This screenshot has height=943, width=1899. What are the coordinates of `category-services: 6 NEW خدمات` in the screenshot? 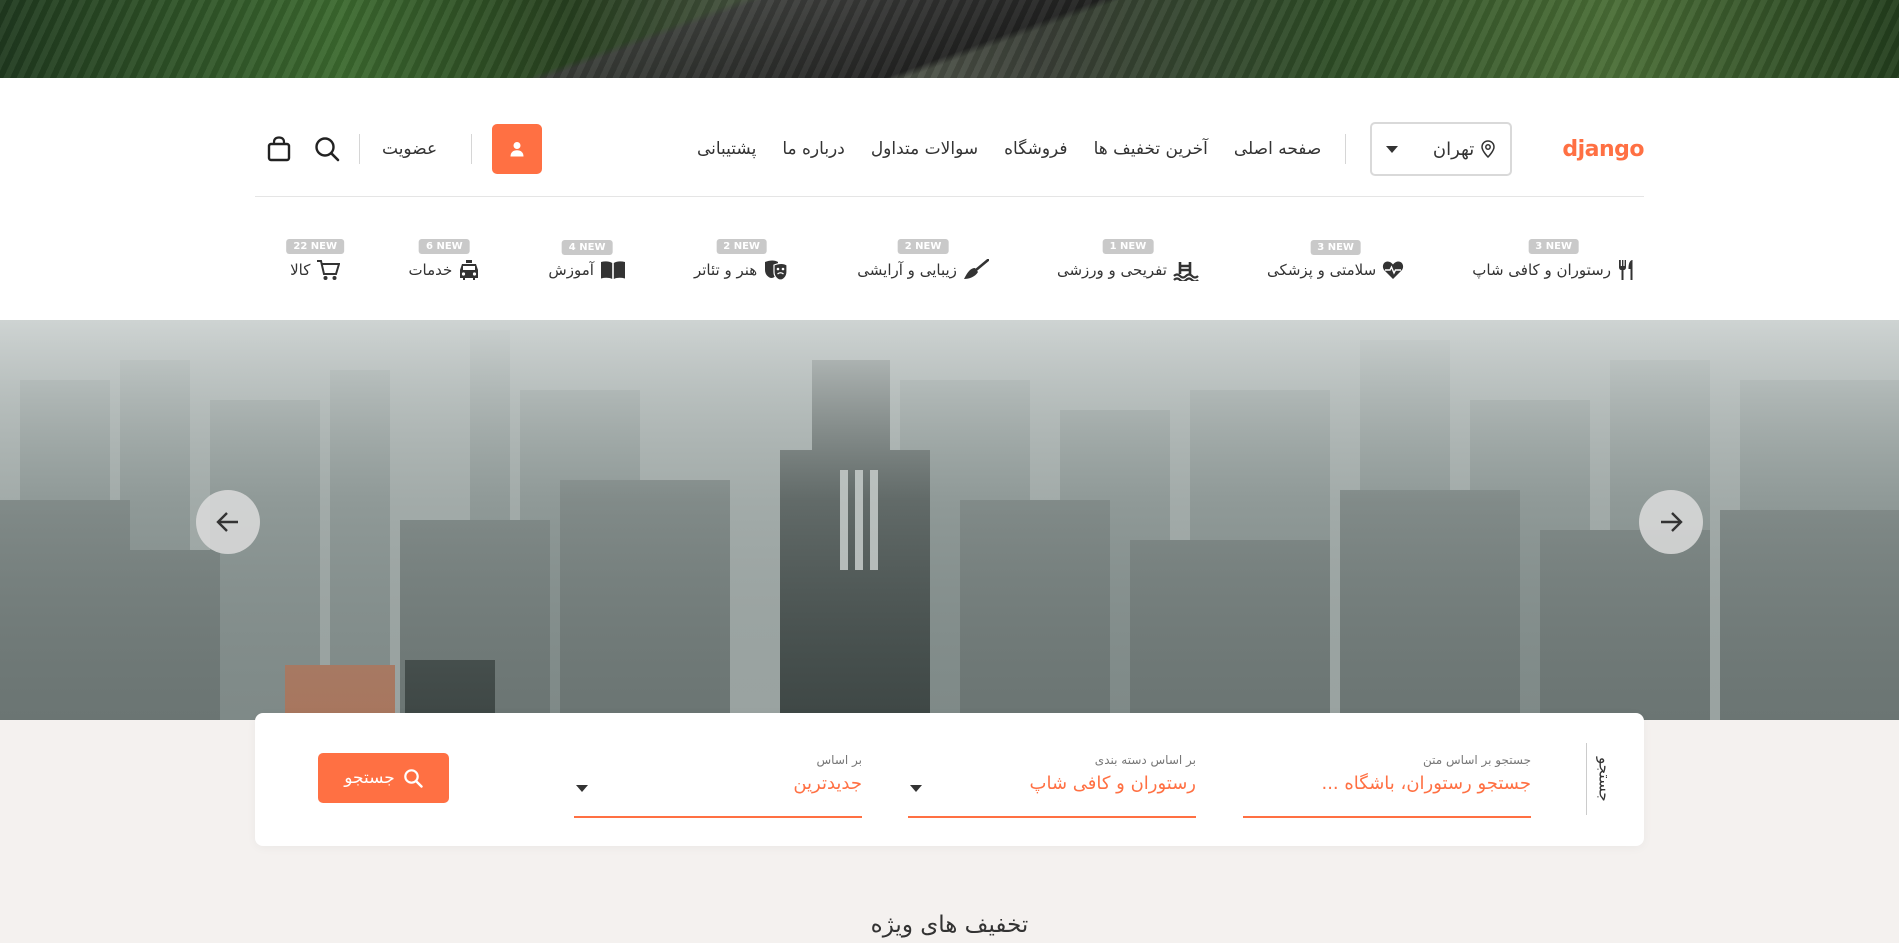 It's located at (444, 260).